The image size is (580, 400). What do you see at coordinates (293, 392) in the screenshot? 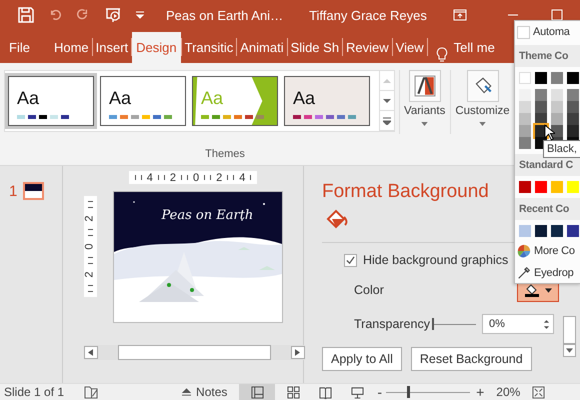
I see `grid-icon` at bounding box center [293, 392].